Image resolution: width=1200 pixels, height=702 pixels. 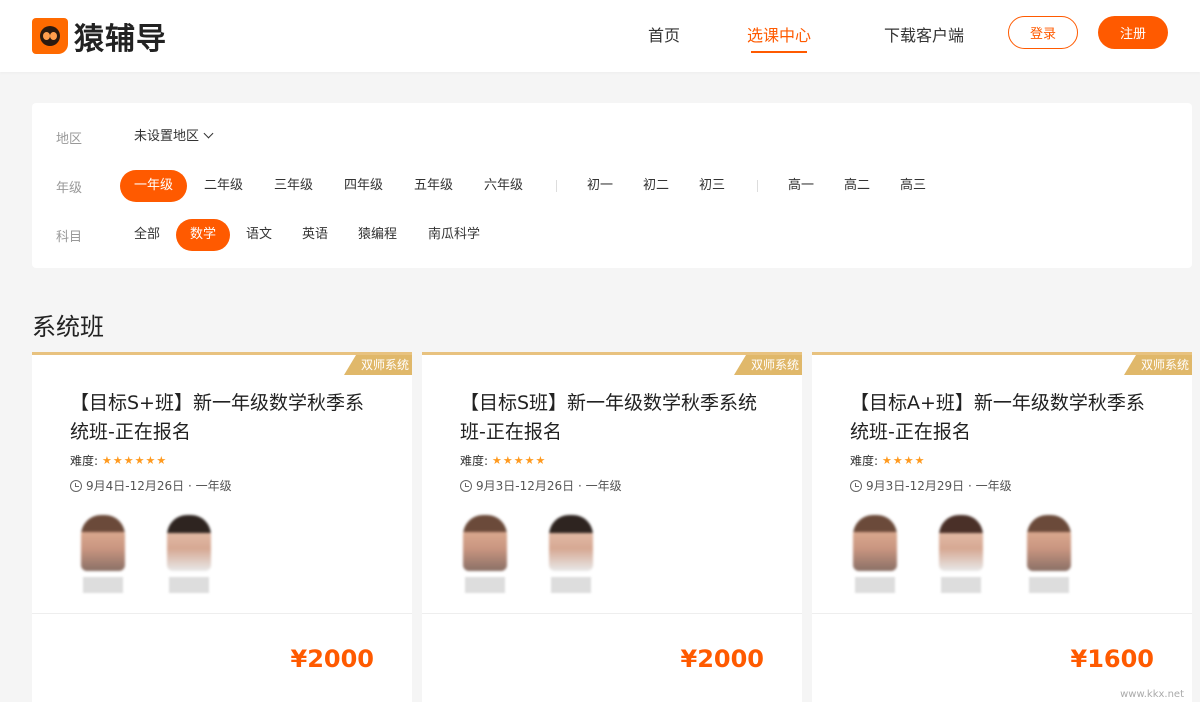 I want to click on chevron-down-icon, so click(x=208, y=133).